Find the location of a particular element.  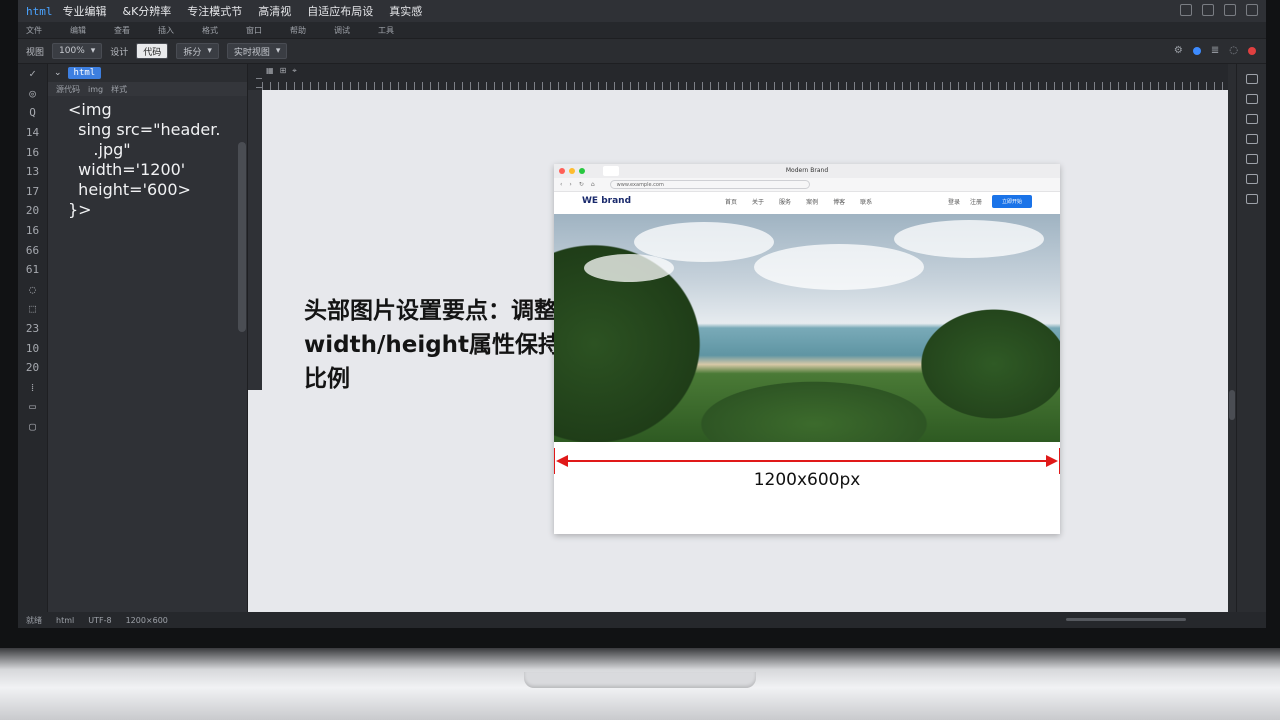

toolbar-label-design: 设计 is located at coordinates (119, 51).